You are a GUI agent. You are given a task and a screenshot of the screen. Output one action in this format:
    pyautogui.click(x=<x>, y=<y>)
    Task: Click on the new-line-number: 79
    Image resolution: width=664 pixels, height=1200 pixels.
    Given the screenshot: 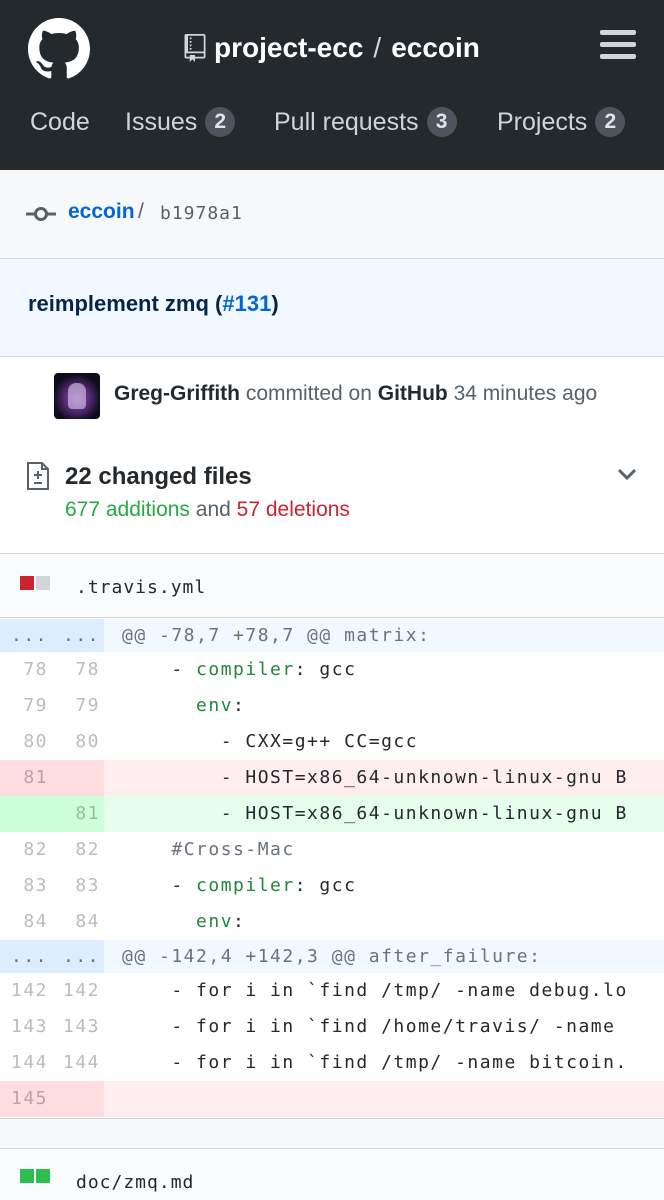 What is the action you would take?
    pyautogui.click(x=75, y=706)
    